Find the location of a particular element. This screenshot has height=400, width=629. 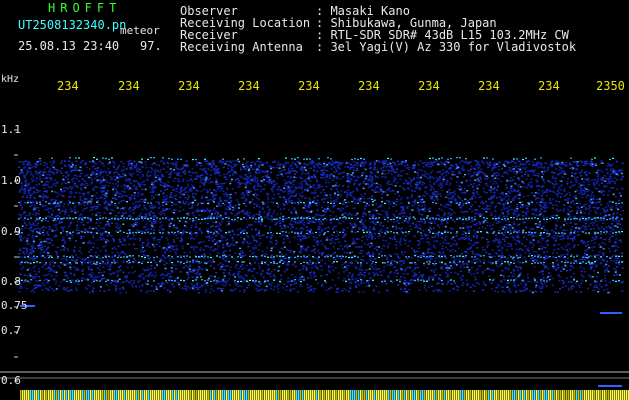

y-tick-marks is located at coordinates (16, 255).